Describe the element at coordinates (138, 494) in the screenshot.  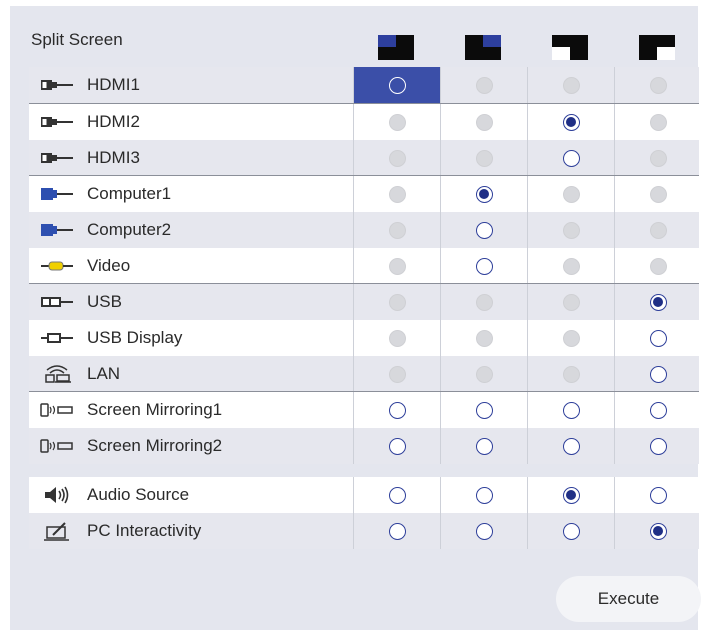
I see `source-label: Audio Source` at that location.